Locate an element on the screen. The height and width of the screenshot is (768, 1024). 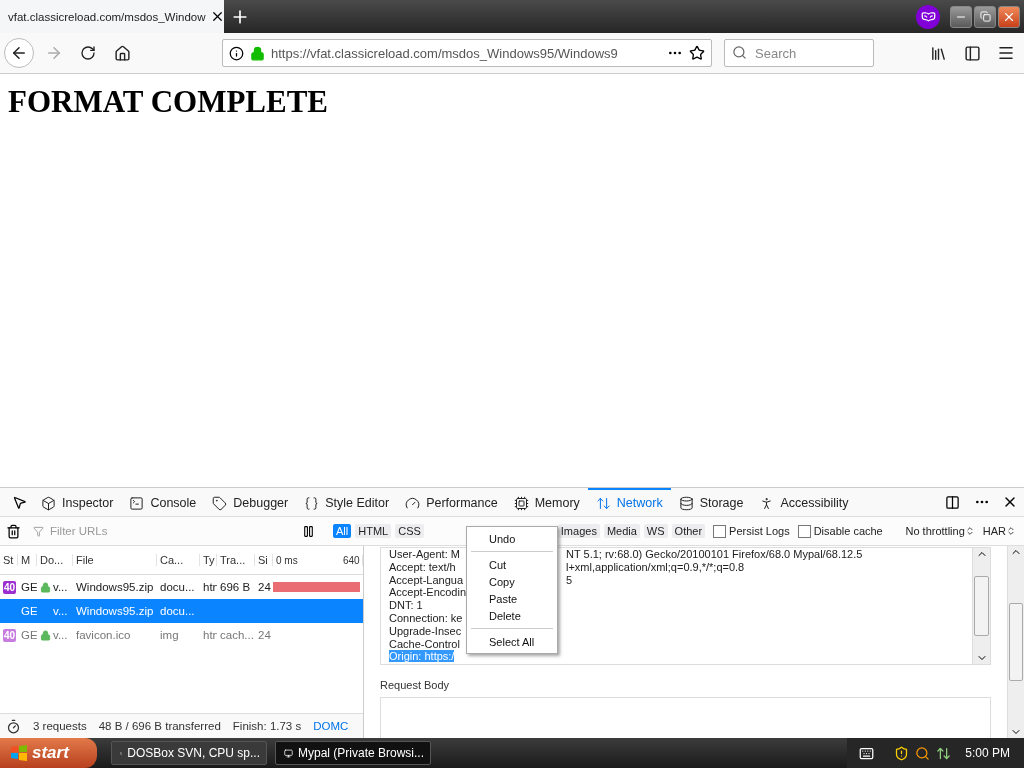
throttling-select: No throttling is located at coordinates (940, 531).